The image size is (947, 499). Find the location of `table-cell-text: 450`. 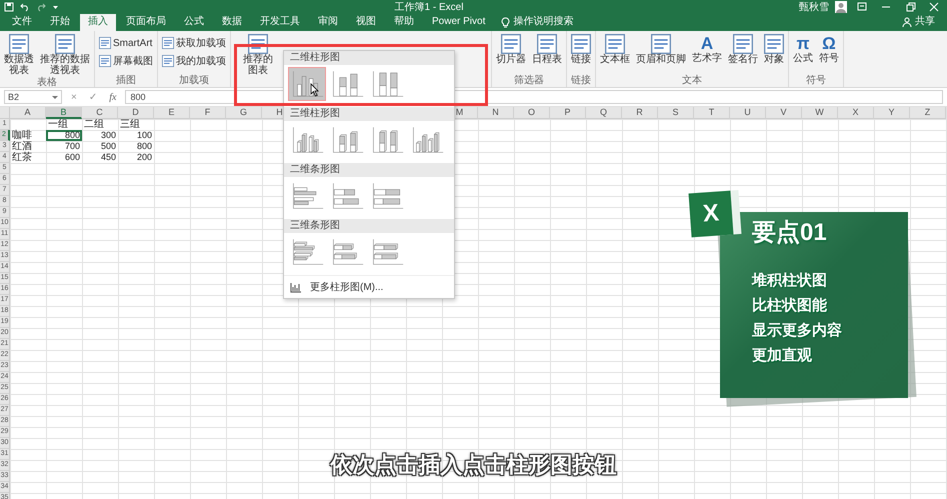

table-cell-text: 450 is located at coordinates (108, 157).